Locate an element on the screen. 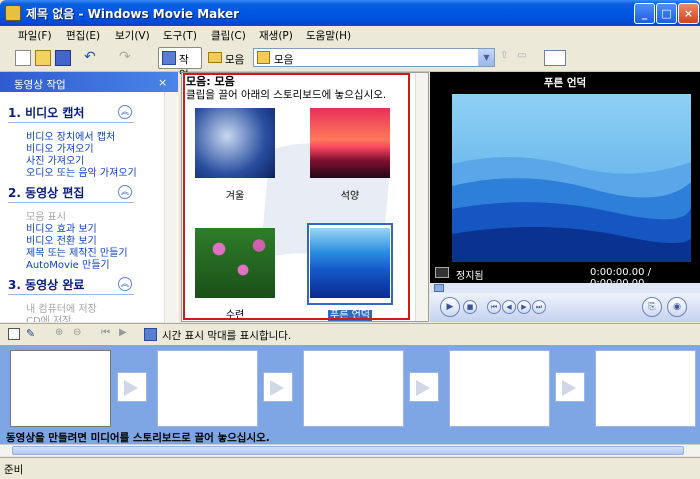 The height and width of the screenshot is (479, 700). monitor-icon is located at coordinates (442, 272).